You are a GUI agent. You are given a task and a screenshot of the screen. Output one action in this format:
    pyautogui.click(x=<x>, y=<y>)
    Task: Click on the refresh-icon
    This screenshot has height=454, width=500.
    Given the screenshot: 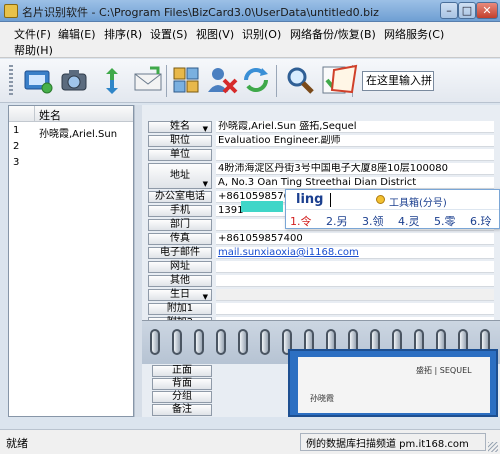 What is the action you would take?
    pyautogui.click(x=256, y=80)
    